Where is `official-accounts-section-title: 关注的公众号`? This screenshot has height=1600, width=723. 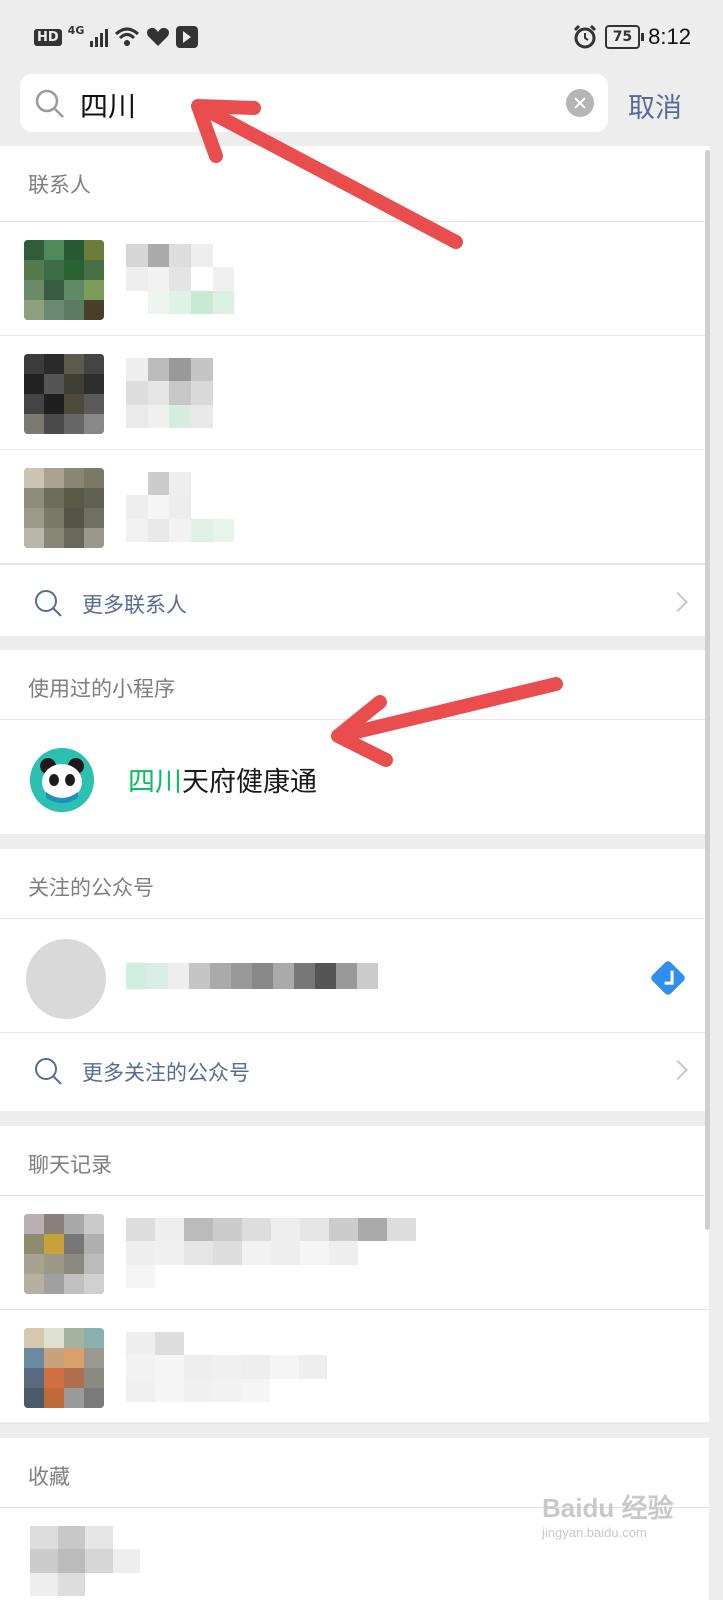 official-accounts-section-title: 关注的公众号 is located at coordinates (354, 884).